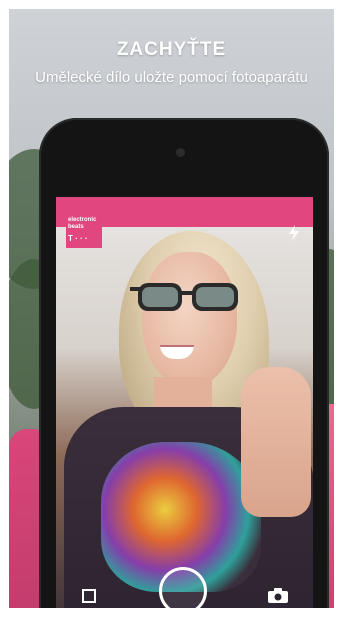  I want to click on promo-subtitle: Umělecké dílo uložte pomocí fotoaparátu, so click(171, 77).